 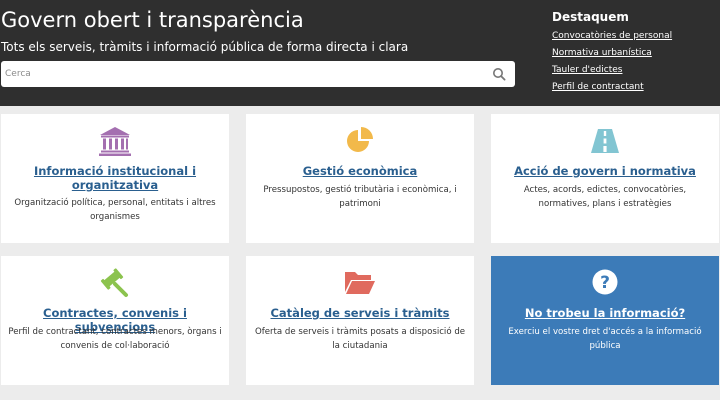 What do you see at coordinates (605, 141) in the screenshot?
I see `road-icon` at bounding box center [605, 141].